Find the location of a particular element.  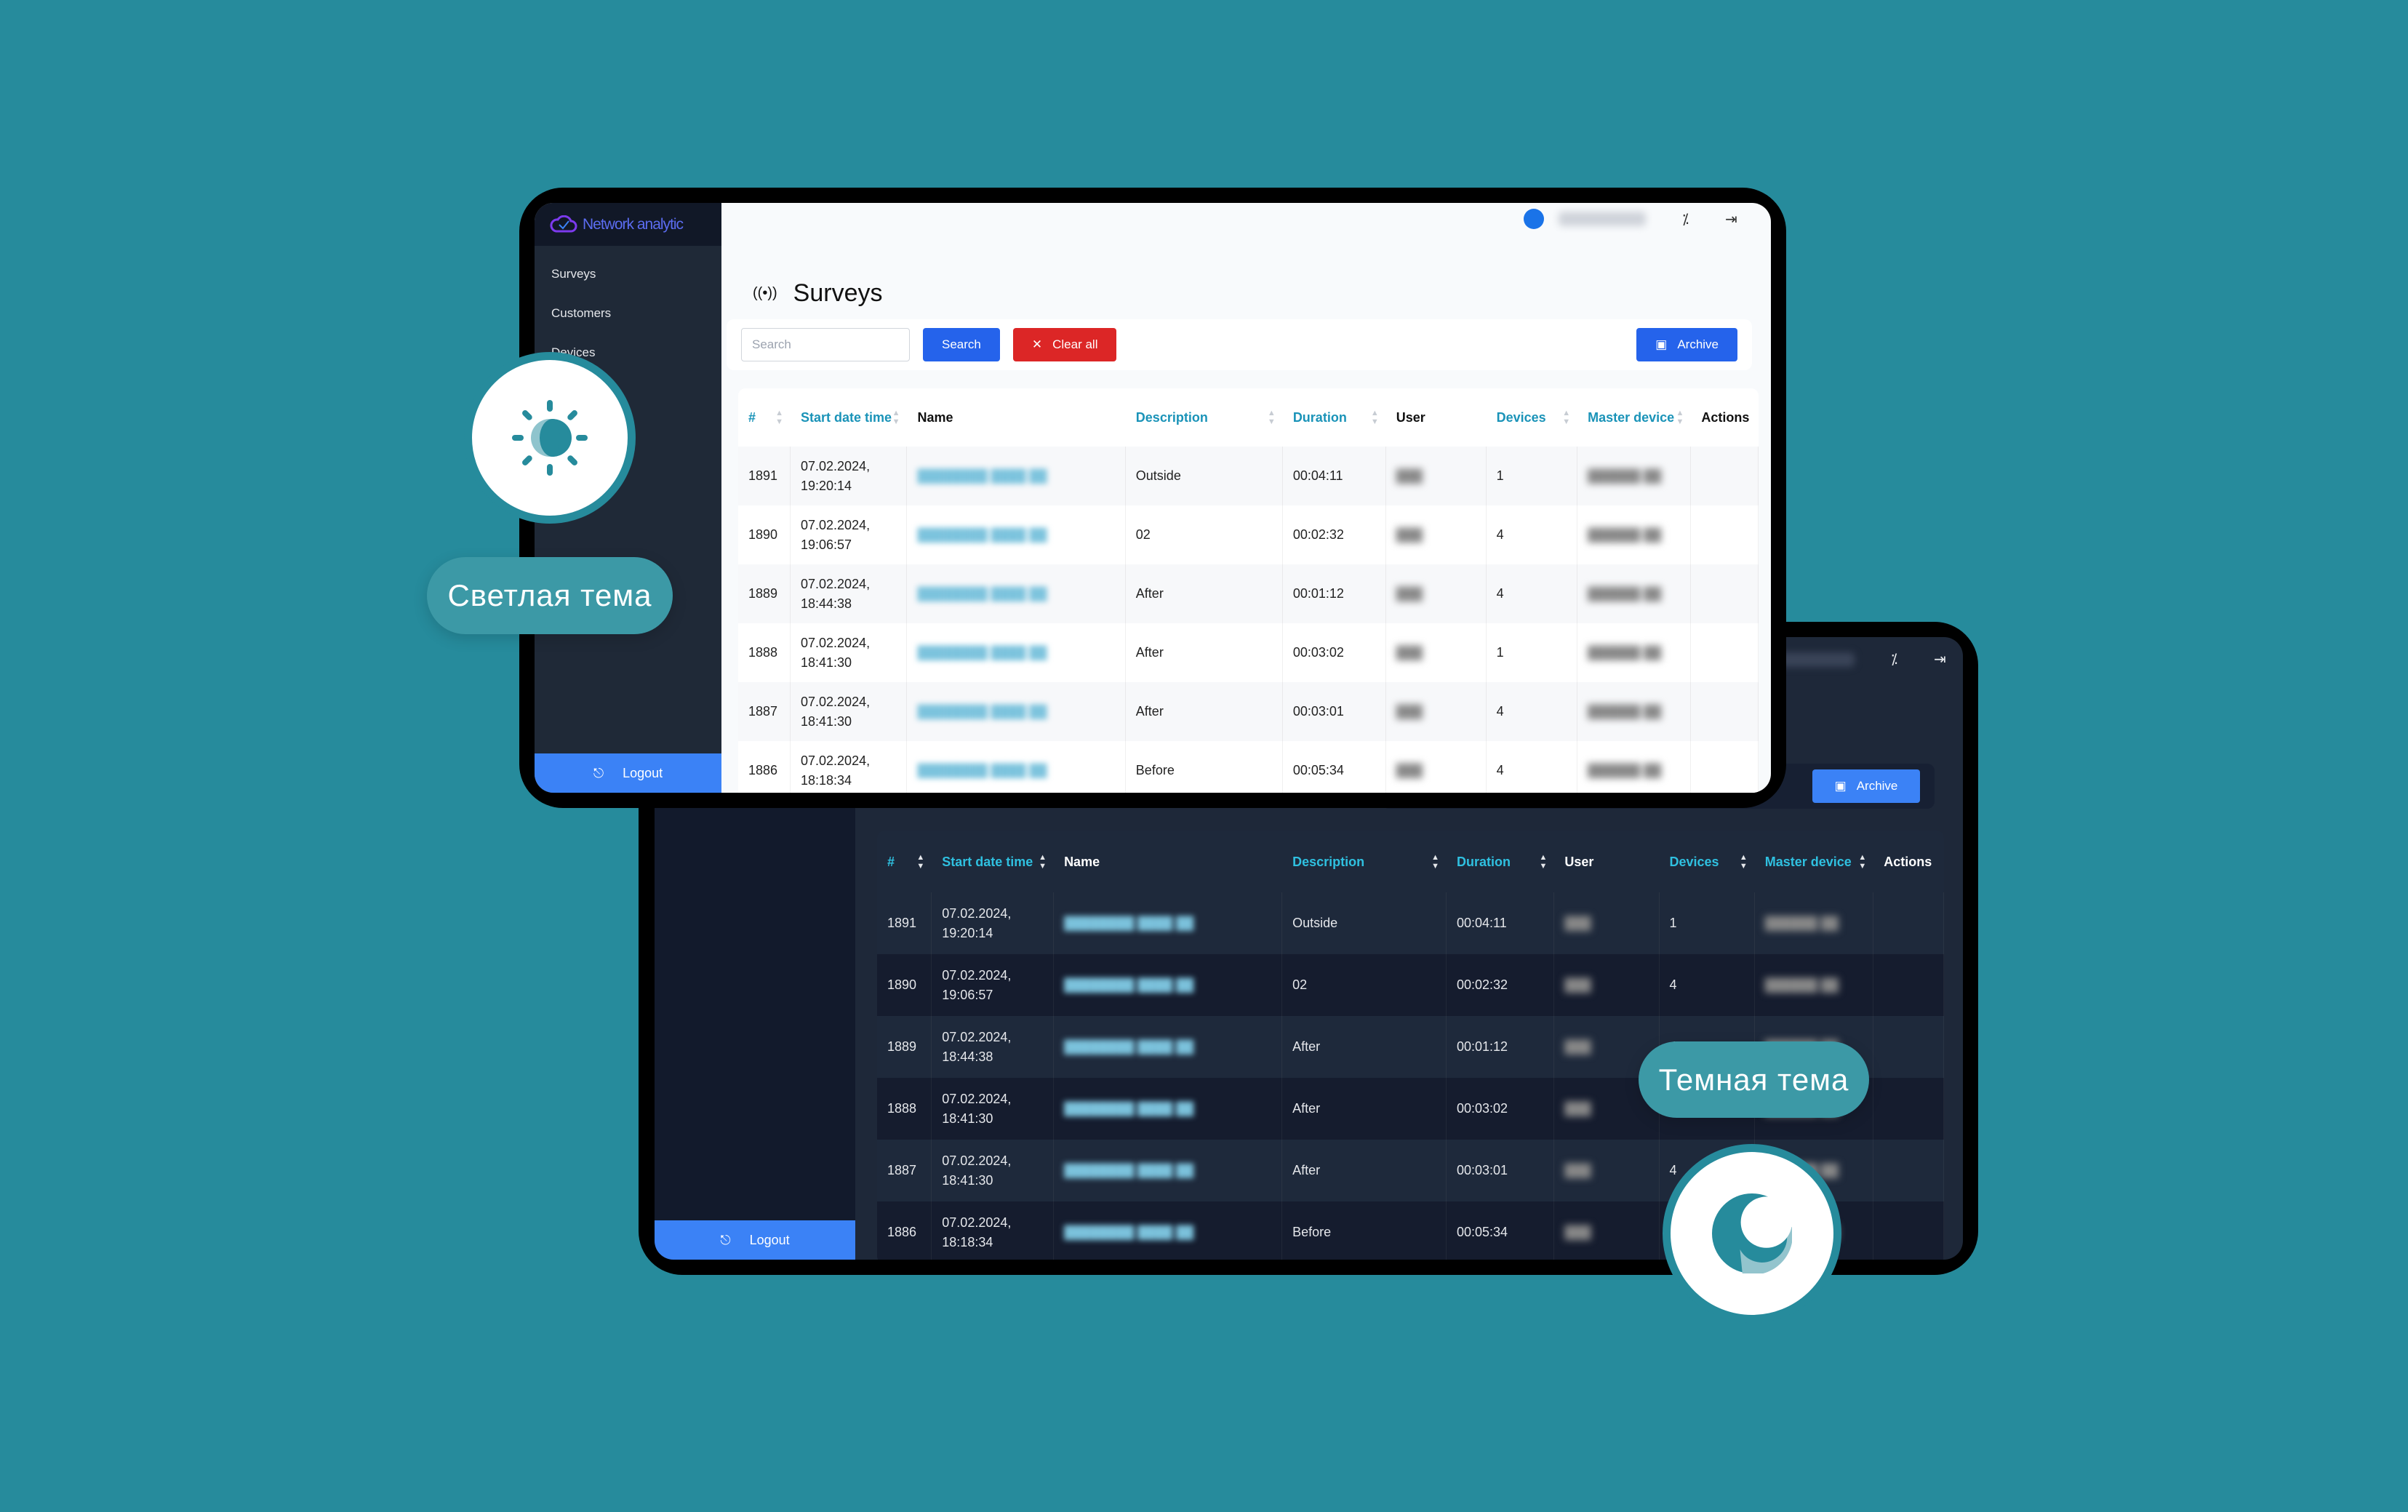

sidebar-item-surveys: Surveys is located at coordinates (628, 274).